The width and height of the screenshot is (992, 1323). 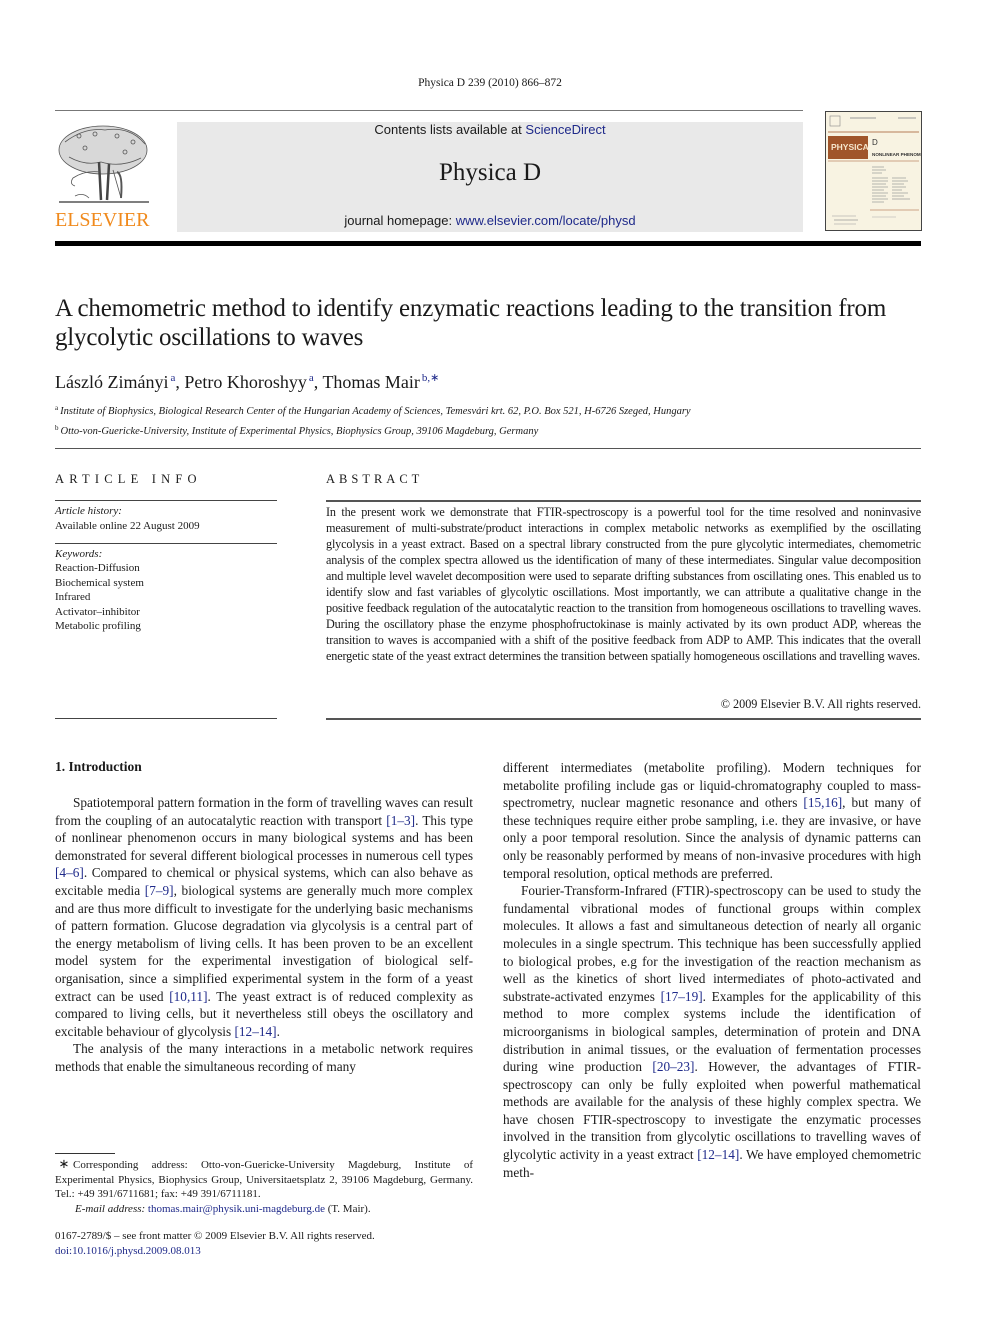 What do you see at coordinates (375, 479) in the screenshot?
I see `abstract-heading: ABSTRACT` at bounding box center [375, 479].